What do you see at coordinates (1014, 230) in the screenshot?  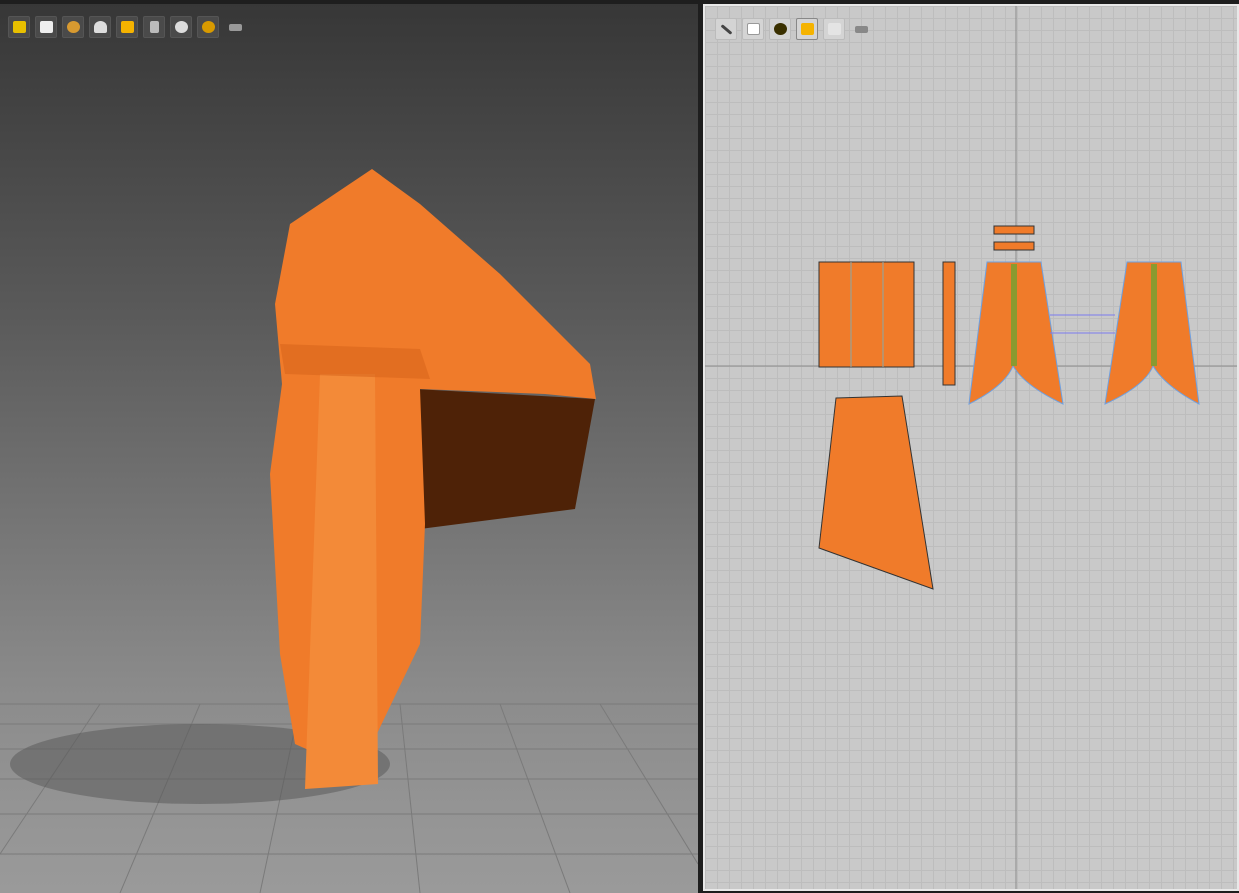 I see `pattern-piece-band1` at bounding box center [1014, 230].